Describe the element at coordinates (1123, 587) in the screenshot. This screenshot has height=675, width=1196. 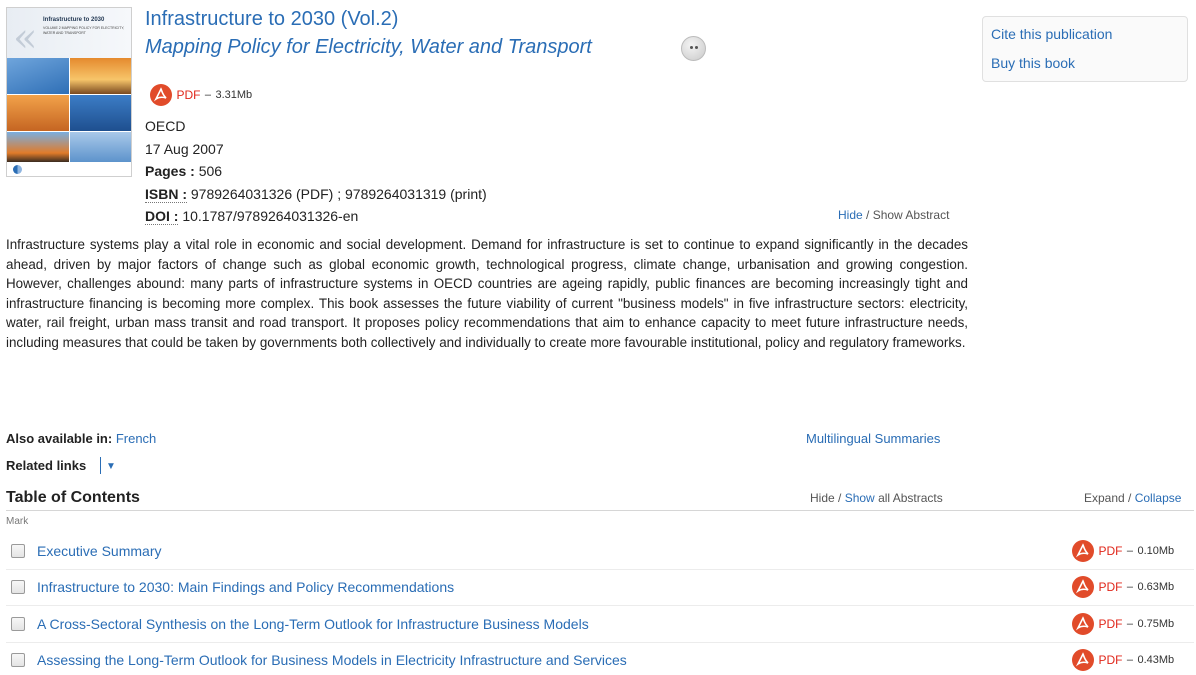
I see `chapter-pdf-download: PDF – 0.63Mb` at that location.